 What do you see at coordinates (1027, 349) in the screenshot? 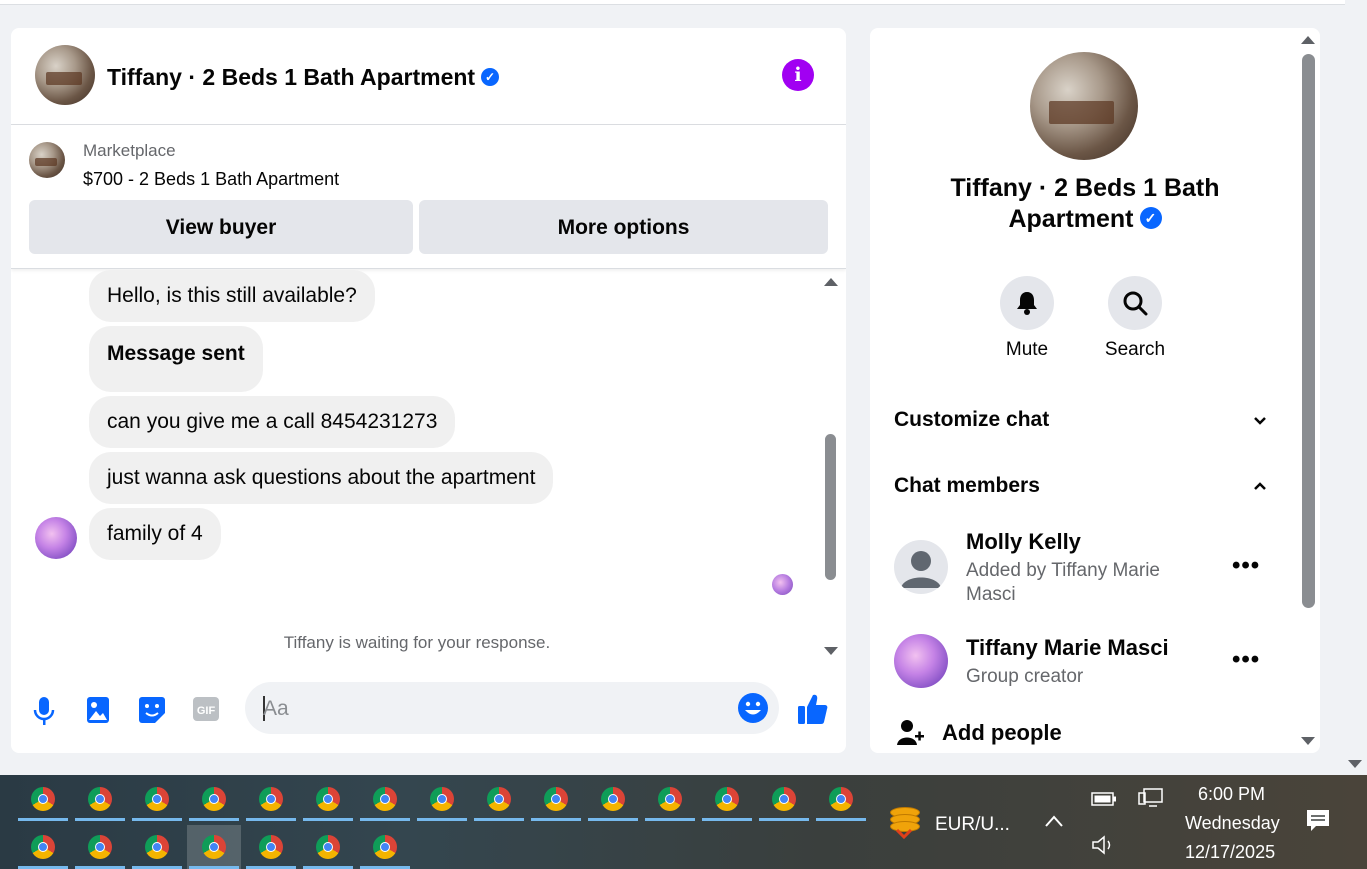
I see `mute-label: Mute` at bounding box center [1027, 349].